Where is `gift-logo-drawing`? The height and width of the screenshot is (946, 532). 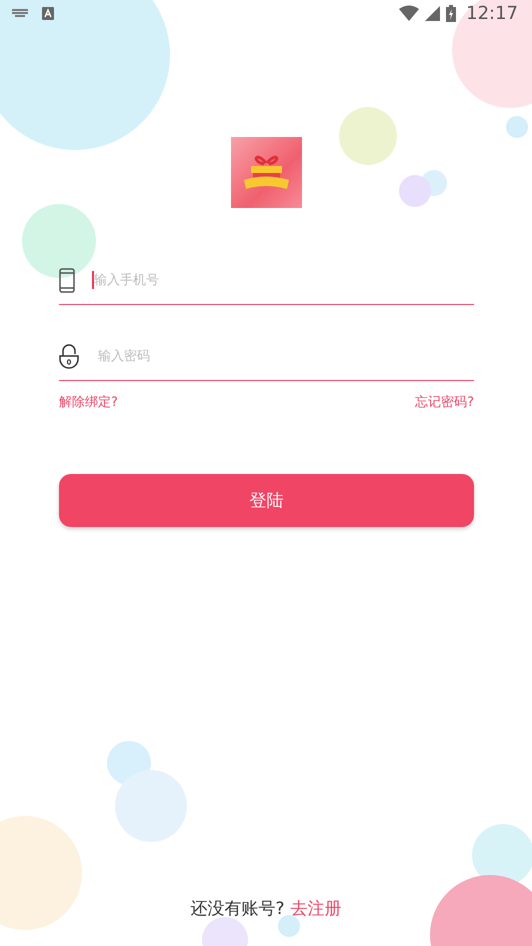 gift-logo-drawing is located at coordinates (266, 172).